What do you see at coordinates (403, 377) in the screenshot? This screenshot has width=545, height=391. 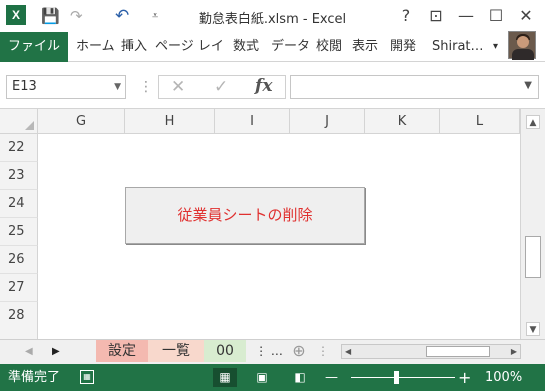 I see `zoom-slider` at bounding box center [403, 377].